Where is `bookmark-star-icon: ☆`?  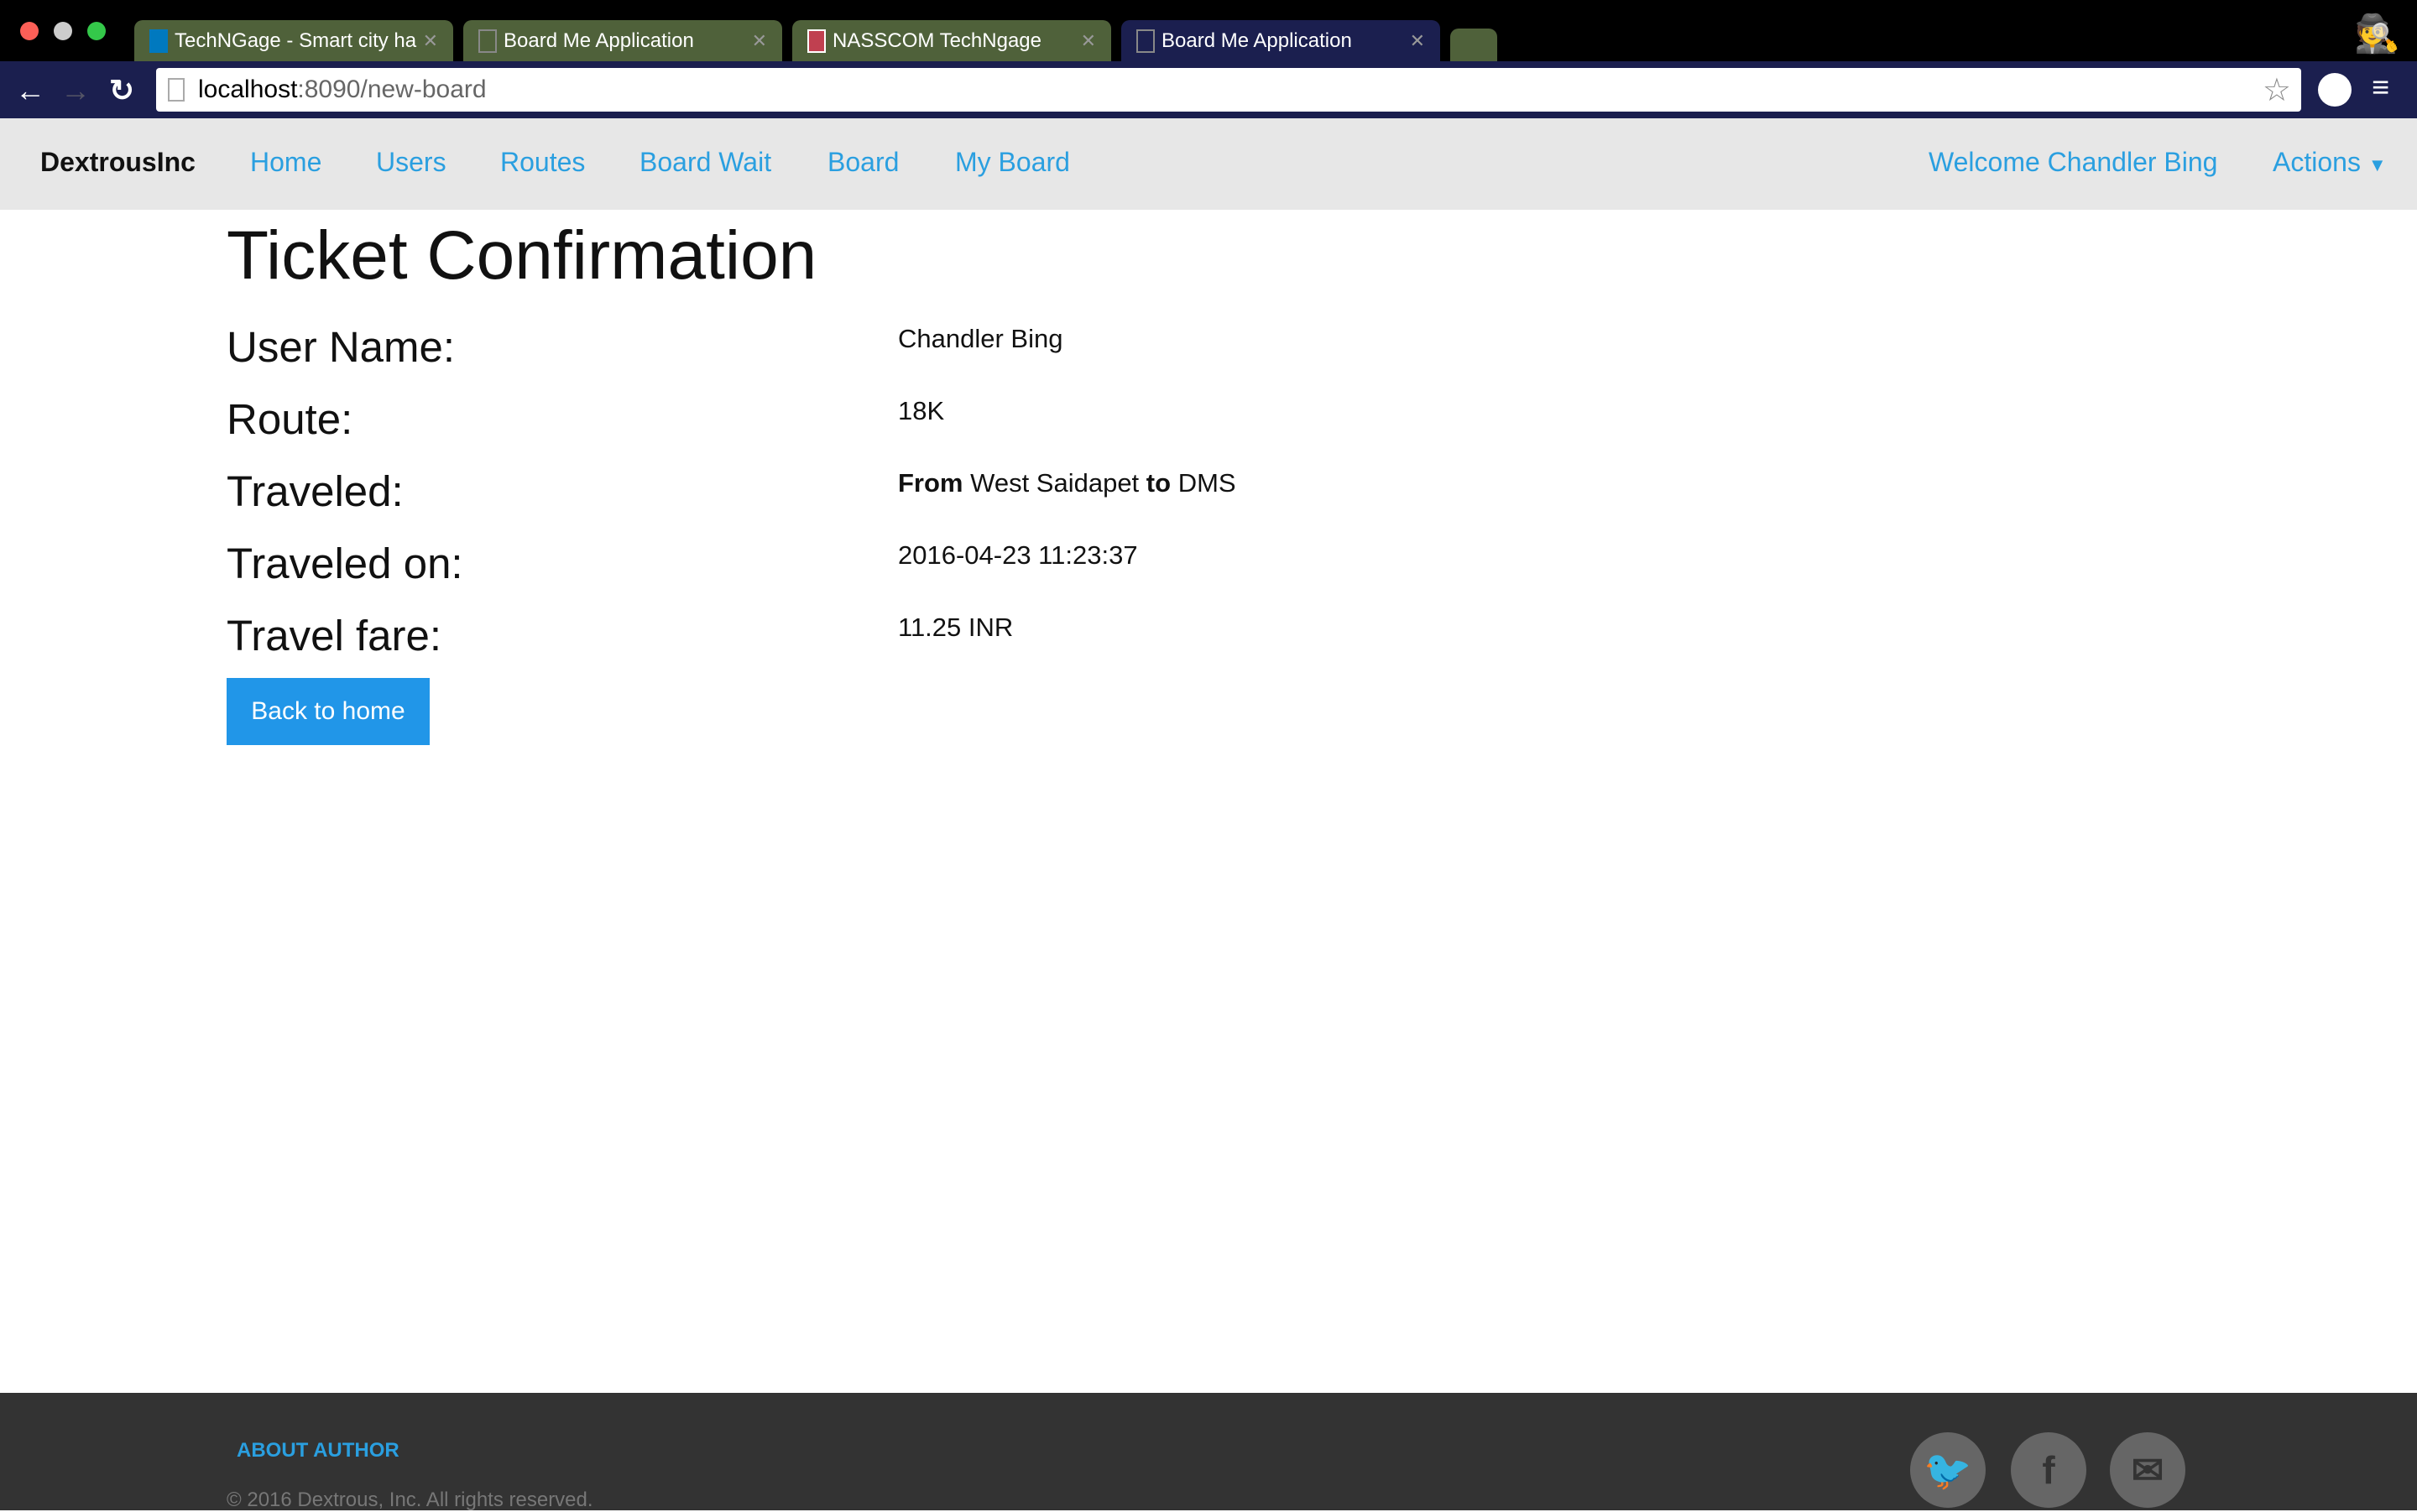 bookmark-star-icon: ☆ is located at coordinates (2277, 90).